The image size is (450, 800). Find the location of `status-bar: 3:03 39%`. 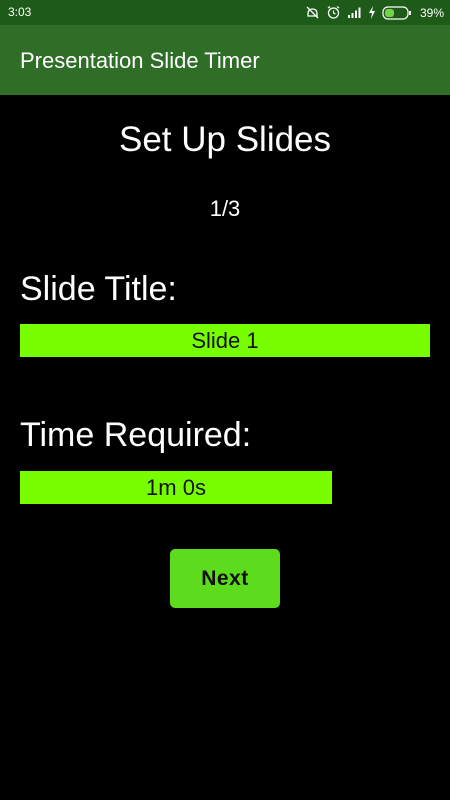

status-bar: 3:03 39% is located at coordinates (225, 12).